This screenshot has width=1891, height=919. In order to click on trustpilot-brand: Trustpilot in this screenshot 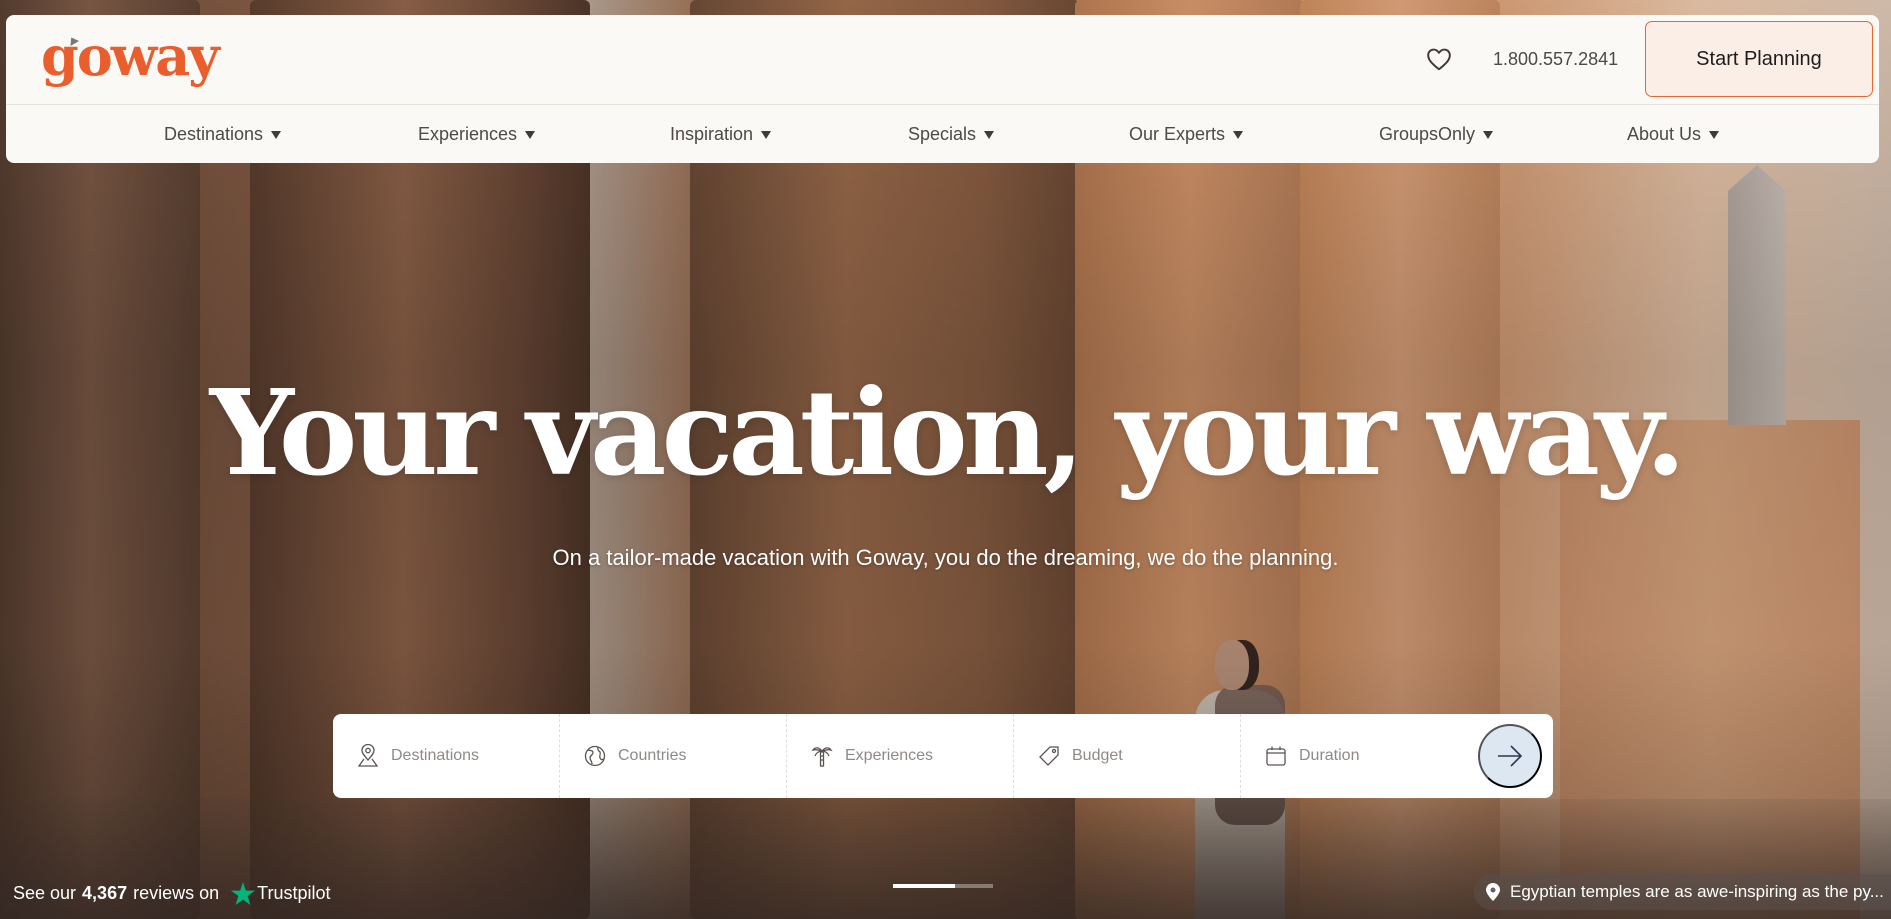, I will do `click(281, 893)`.